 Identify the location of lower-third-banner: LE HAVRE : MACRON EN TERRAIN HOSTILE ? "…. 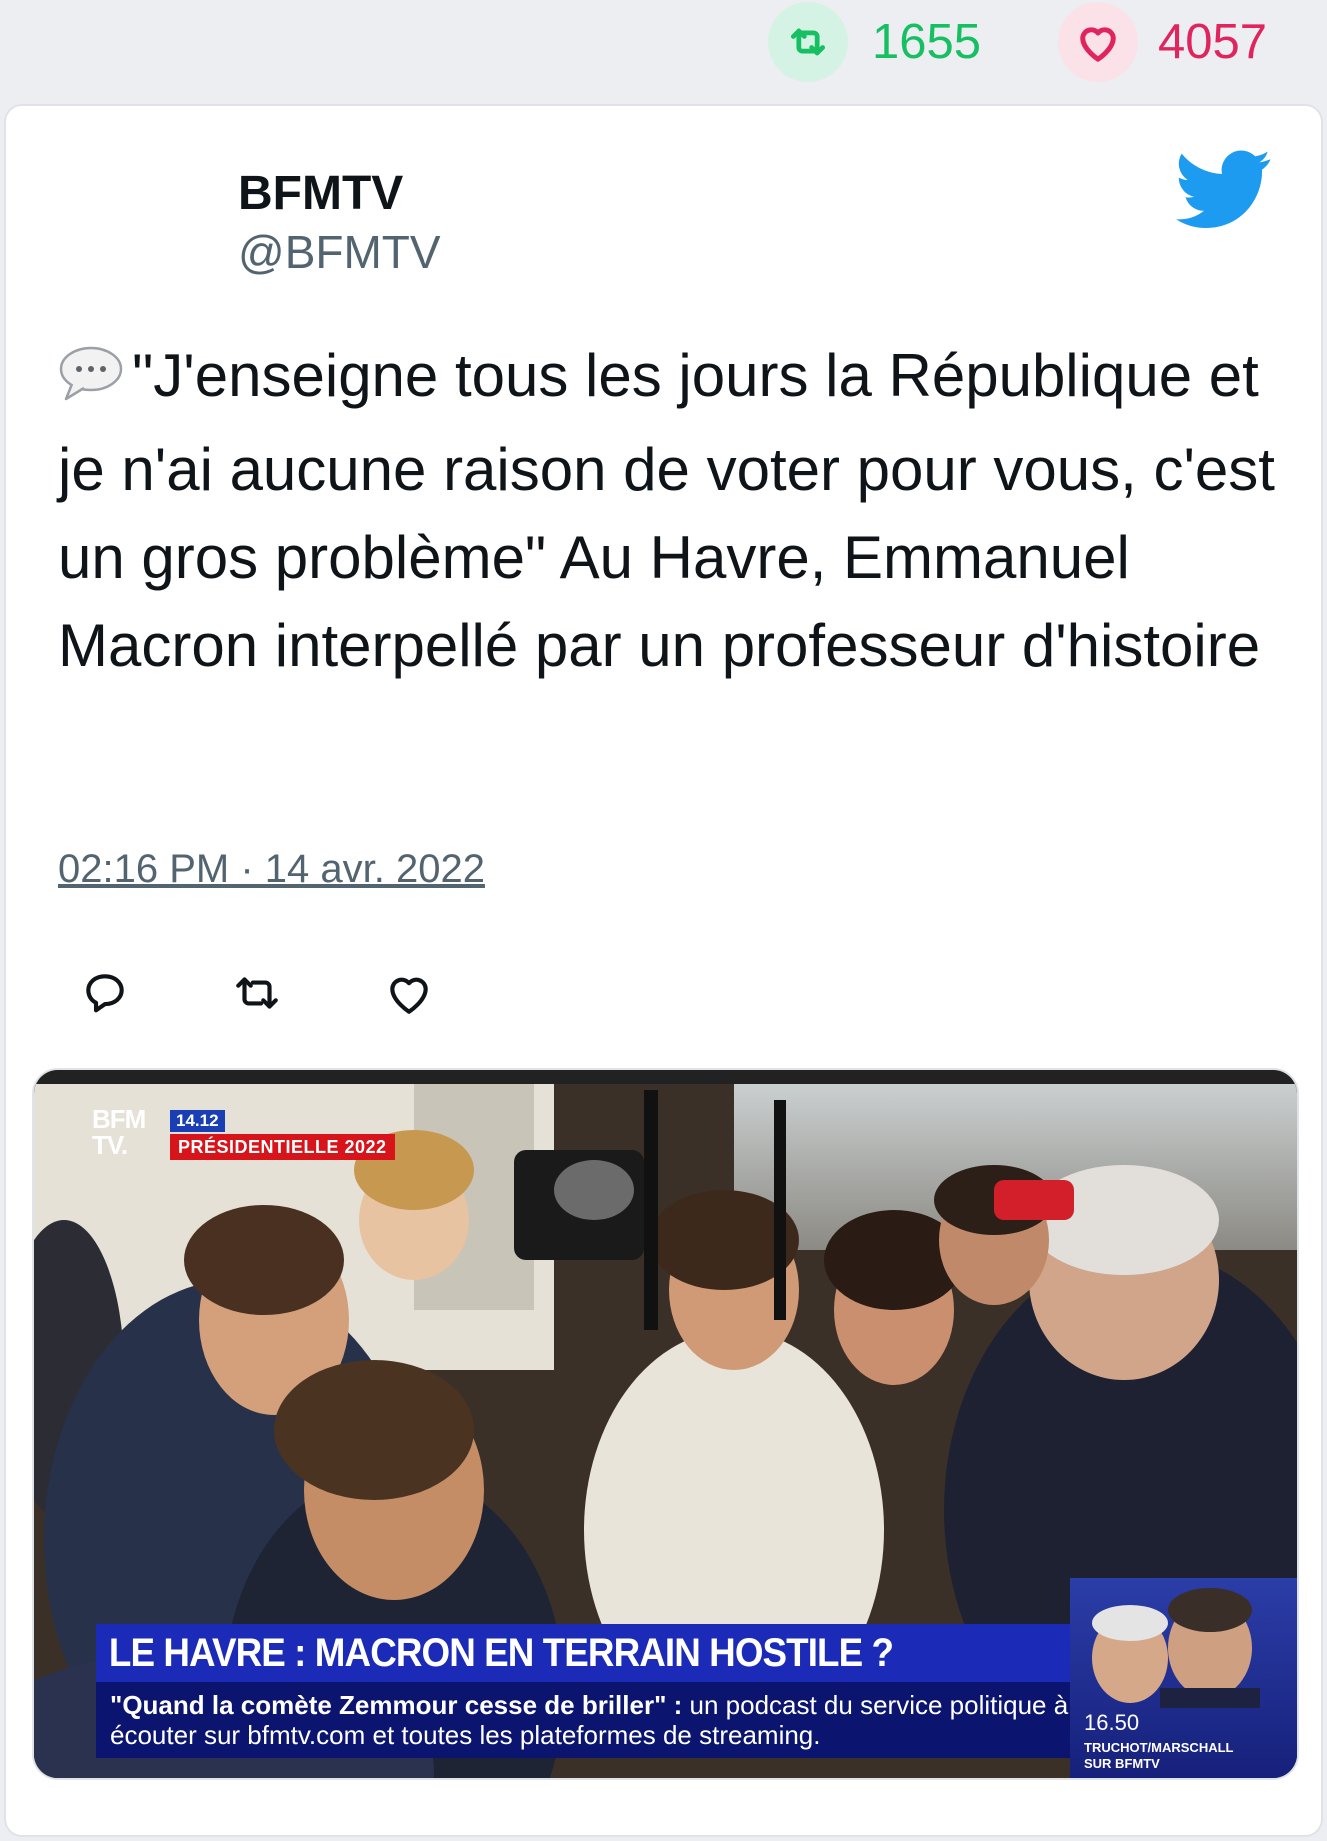
(596, 1691).